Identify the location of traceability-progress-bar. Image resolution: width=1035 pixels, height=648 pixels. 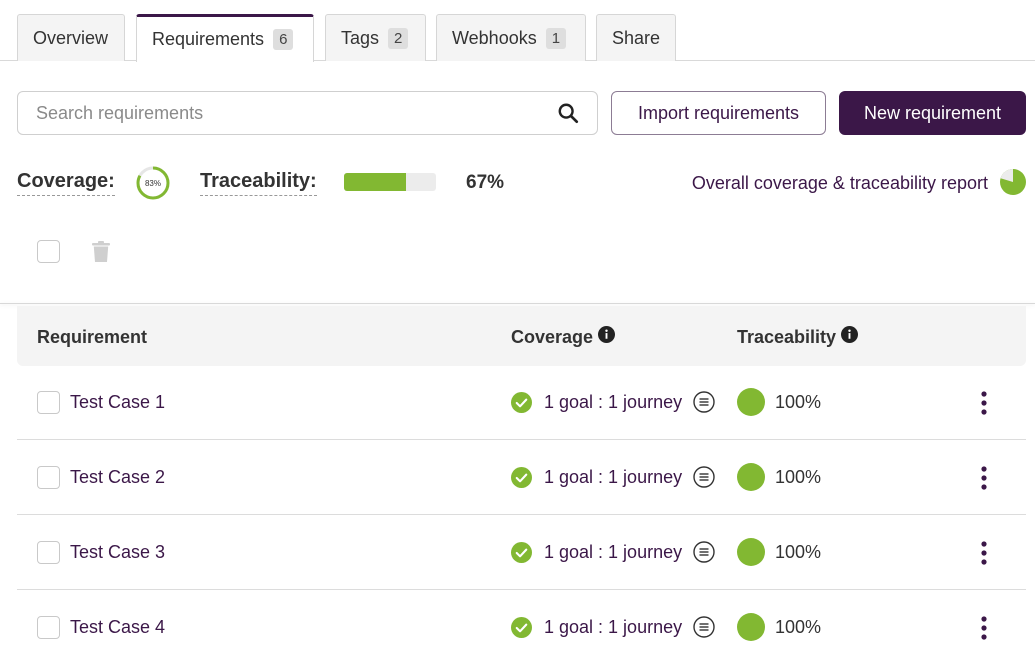
(390, 182).